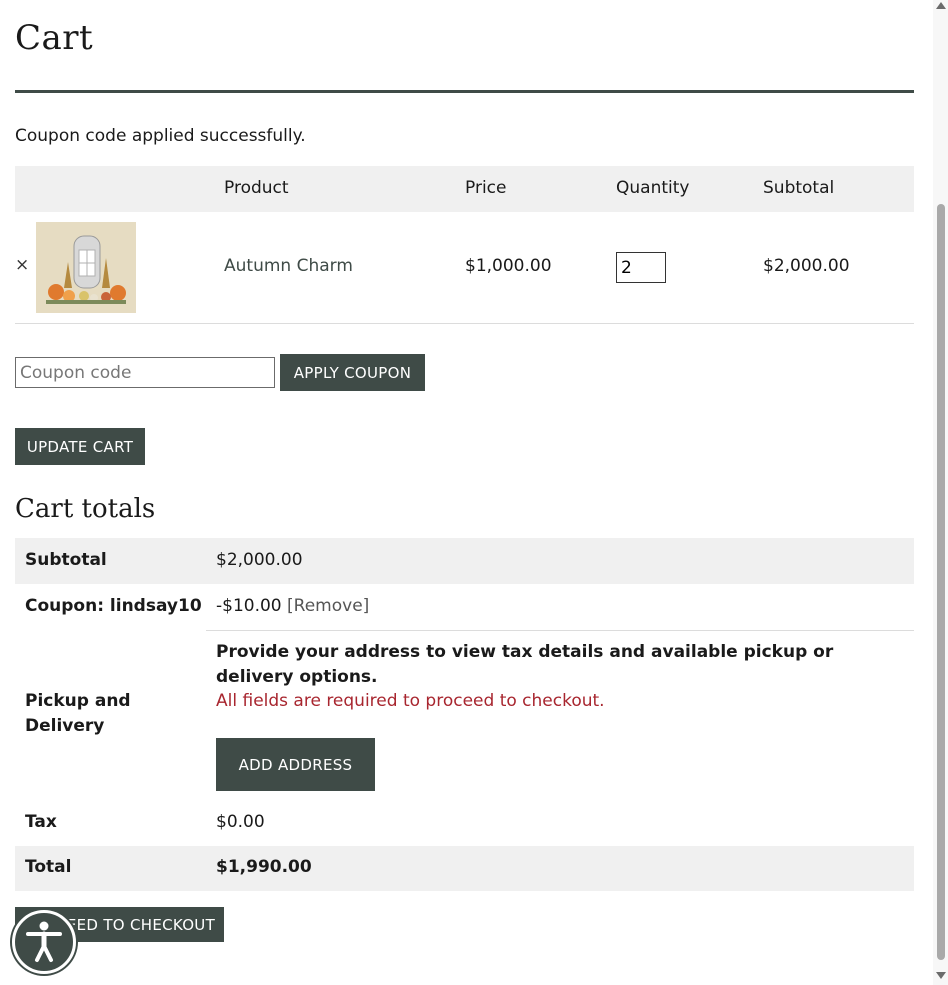 The height and width of the screenshot is (985, 948). What do you see at coordinates (464, 189) in the screenshot?
I see `cart-table-header: Product Price Quantity Subtotal` at bounding box center [464, 189].